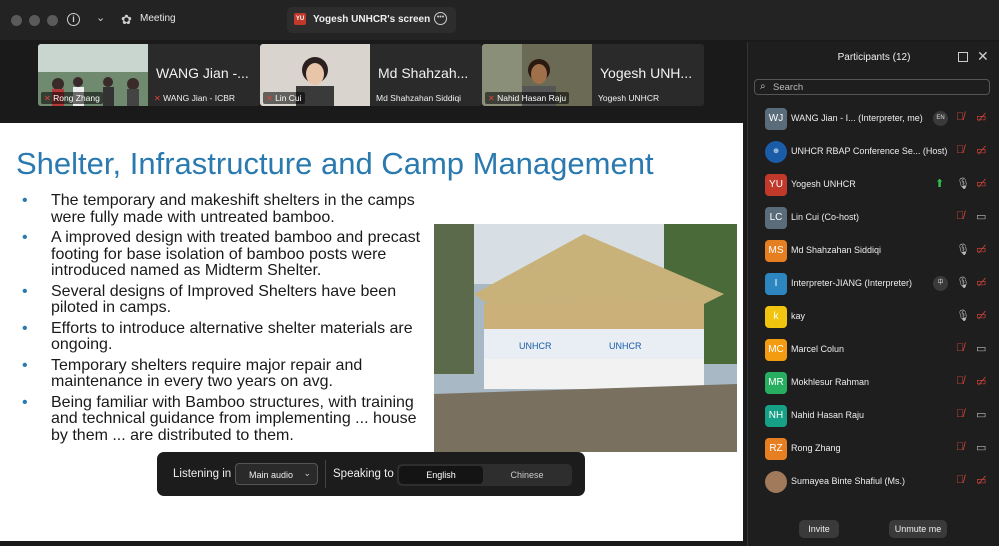 This screenshot has width=999, height=546. I want to click on participant-subname: ✕ WANG Jian - ICBR, so click(195, 98).